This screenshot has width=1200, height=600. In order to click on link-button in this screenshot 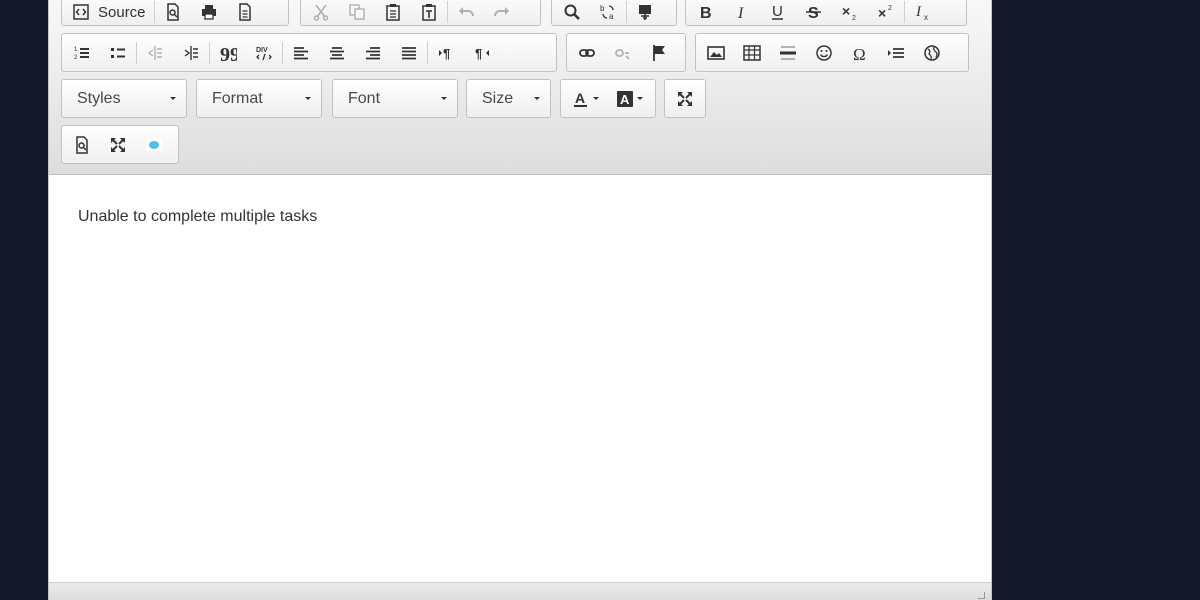, I will do `click(587, 53)`.